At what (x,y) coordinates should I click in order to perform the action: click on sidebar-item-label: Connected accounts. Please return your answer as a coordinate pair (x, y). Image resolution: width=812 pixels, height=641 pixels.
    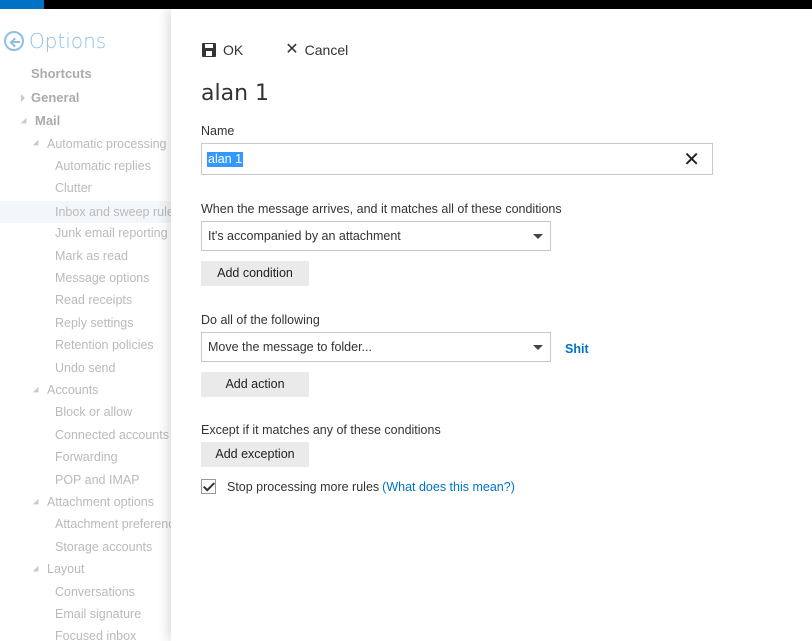
    Looking at the image, I should click on (112, 434).